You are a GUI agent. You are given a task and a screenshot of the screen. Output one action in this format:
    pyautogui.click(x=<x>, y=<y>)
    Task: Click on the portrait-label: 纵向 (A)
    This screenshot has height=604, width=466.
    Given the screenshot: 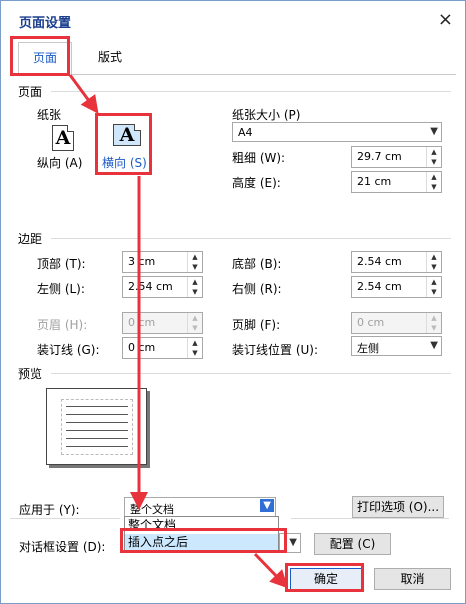 What is the action you would take?
    pyautogui.click(x=59, y=162)
    